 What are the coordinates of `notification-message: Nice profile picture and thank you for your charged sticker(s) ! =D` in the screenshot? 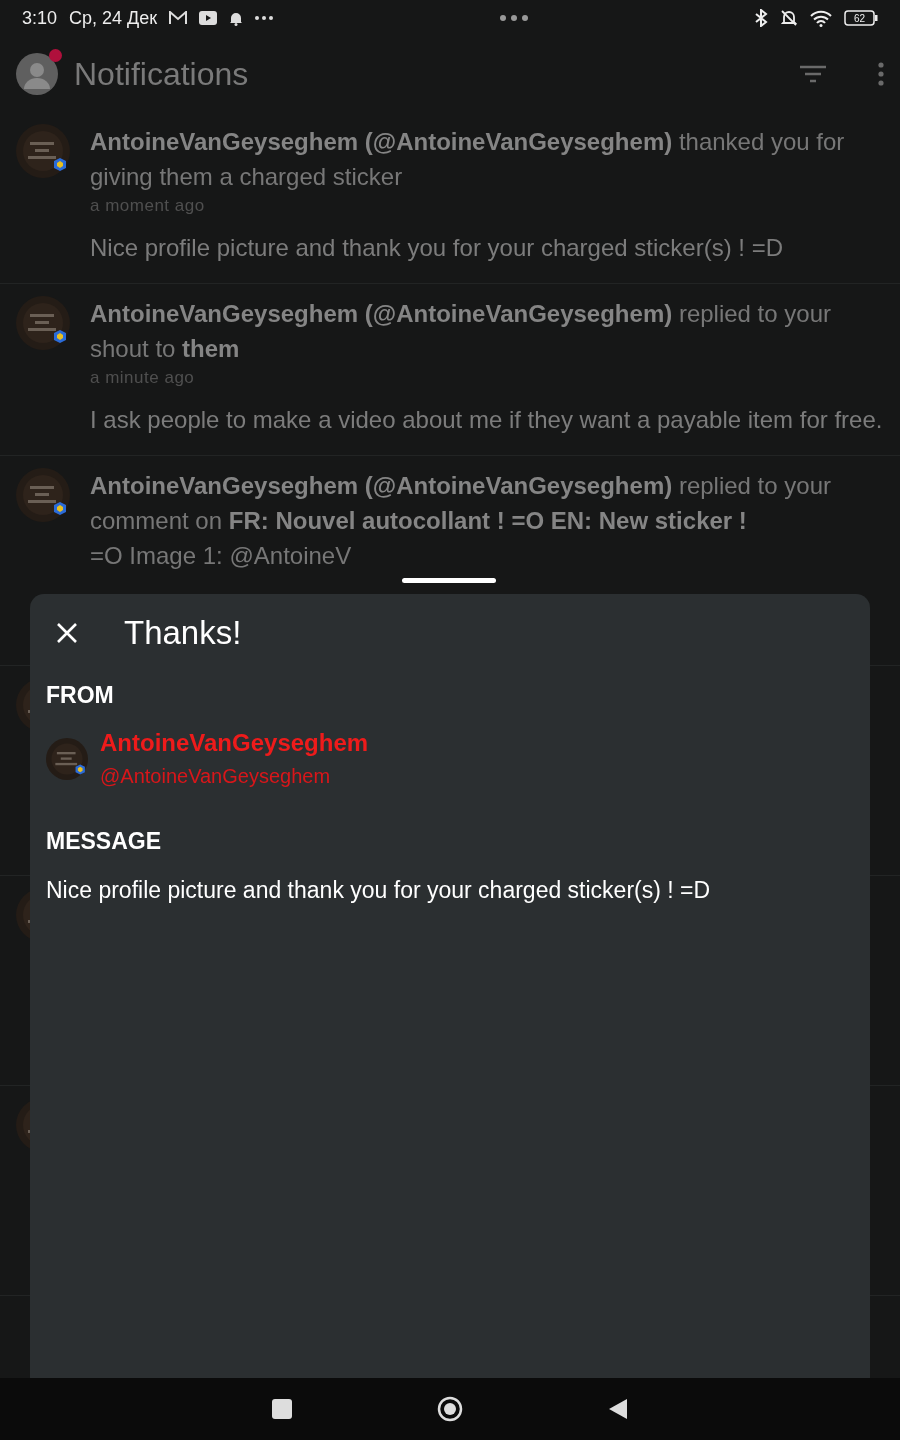 It's located at (437, 248).